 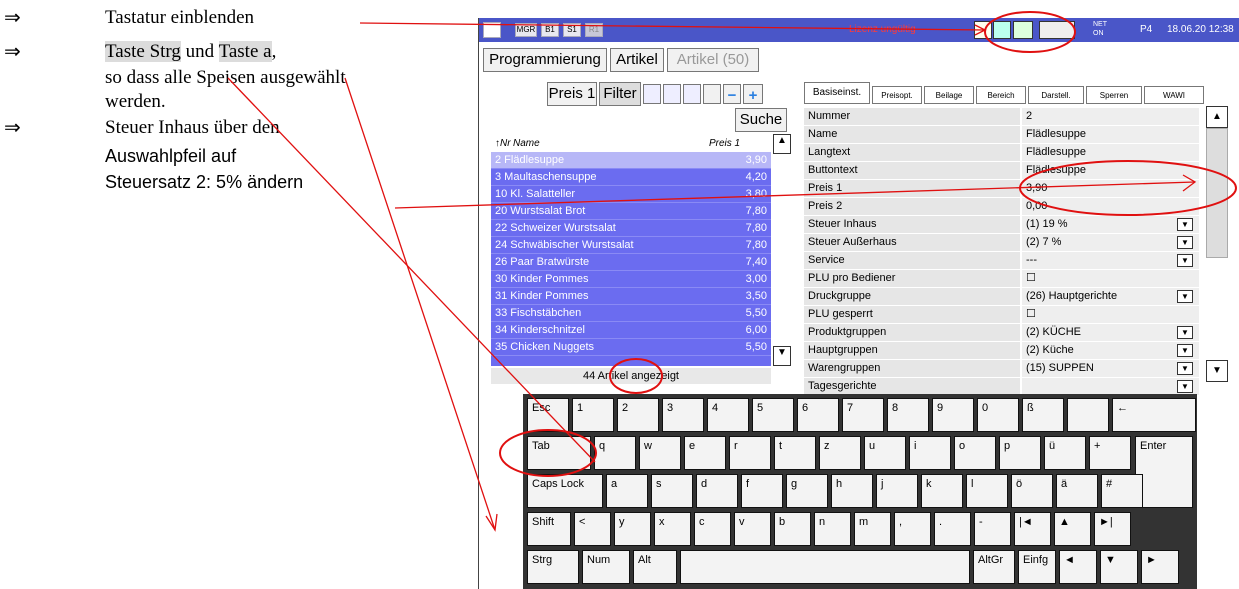 I want to click on key-←: ←, so click(x=1154, y=415).